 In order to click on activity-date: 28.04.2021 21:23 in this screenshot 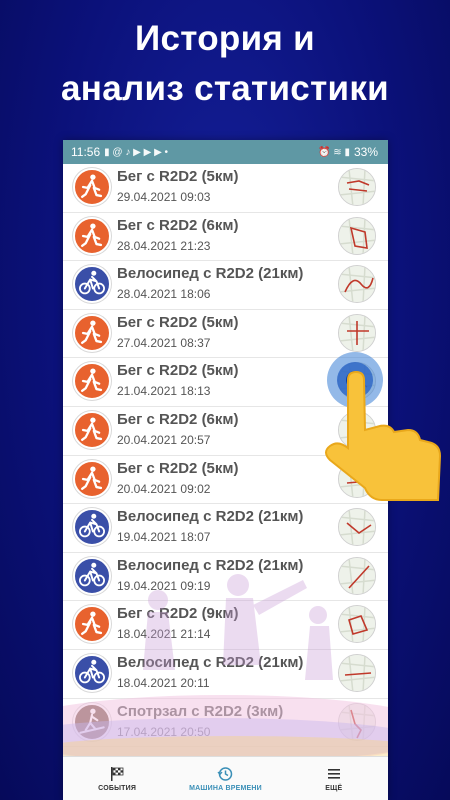, I will do `click(164, 245)`.